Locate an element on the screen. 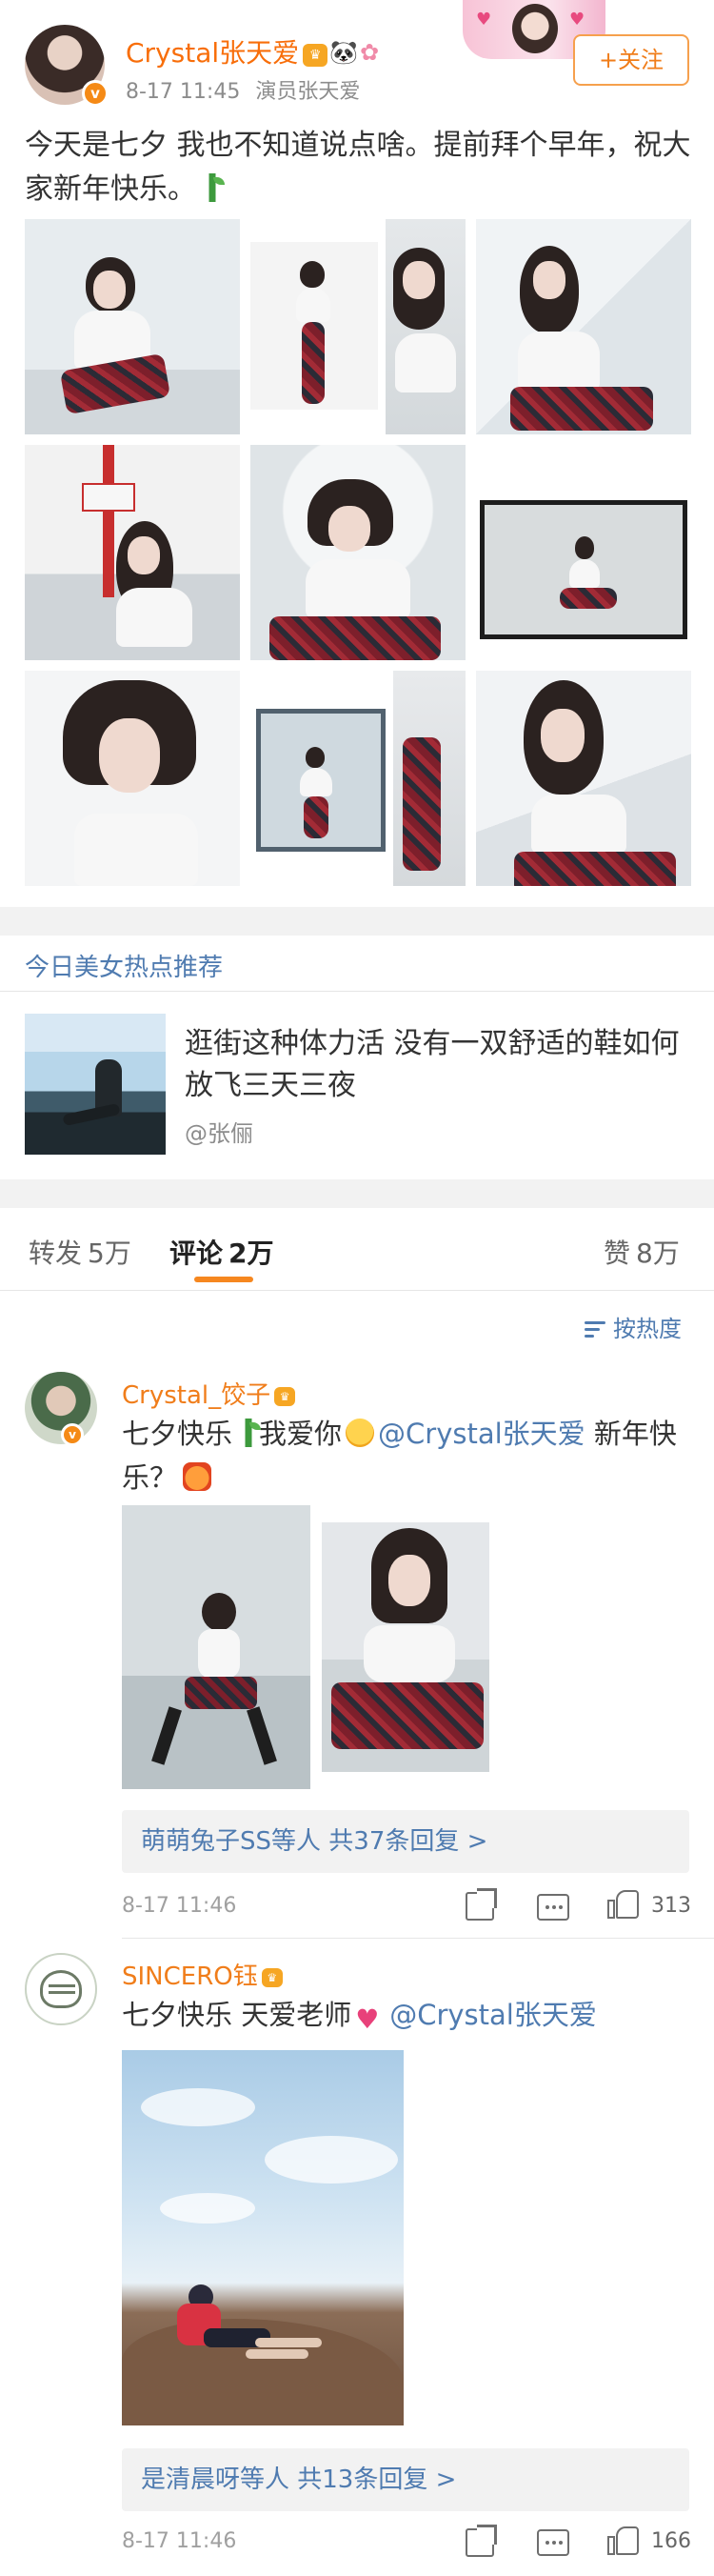 The image size is (714, 2576). panda-emoji-icon: 🐼 is located at coordinates (344, 53).